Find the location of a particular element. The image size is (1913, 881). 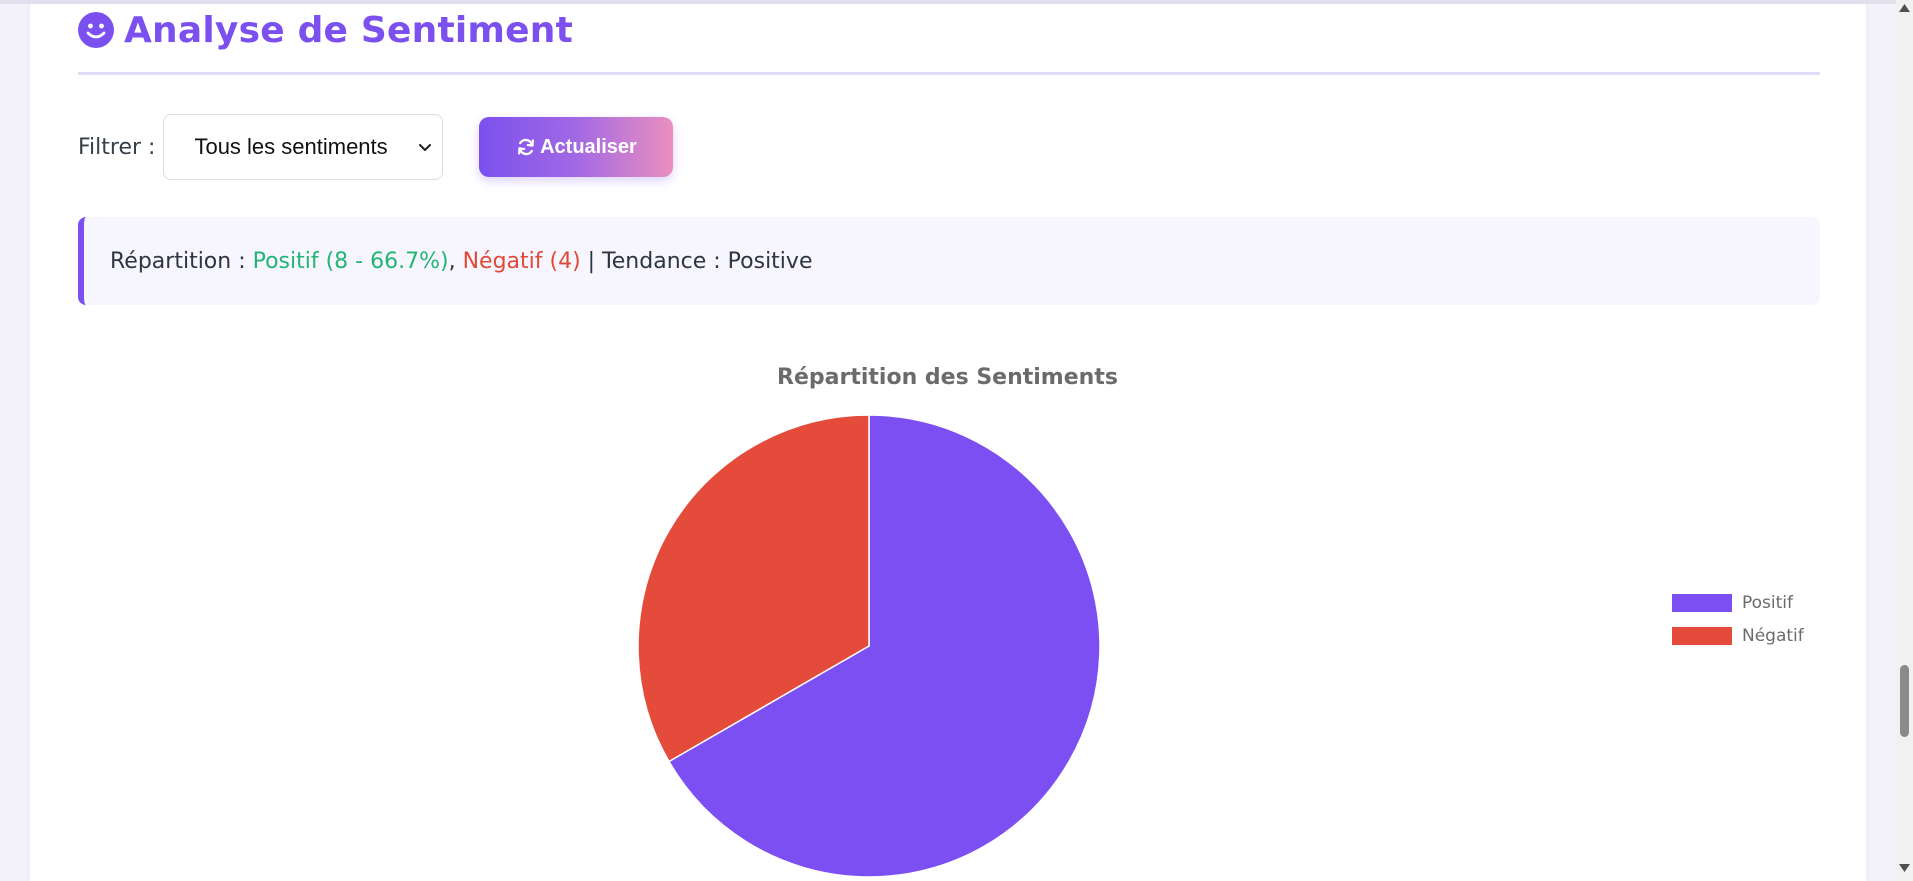

refresh-icon is located at coordinates (526, 147).